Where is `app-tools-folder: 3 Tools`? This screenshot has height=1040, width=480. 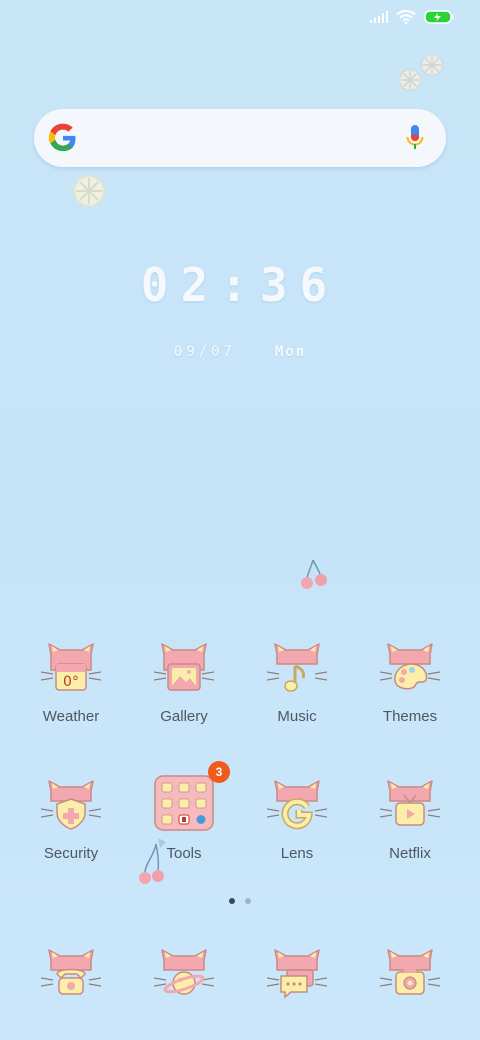 app-tools-folder: 3 Tools is located at coordinates (184, 811).